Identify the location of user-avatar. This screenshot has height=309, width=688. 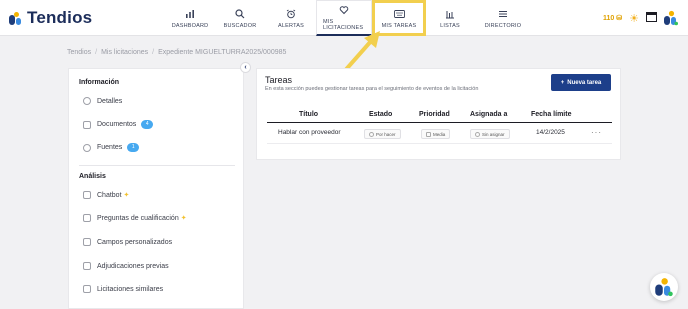
(671, 18).